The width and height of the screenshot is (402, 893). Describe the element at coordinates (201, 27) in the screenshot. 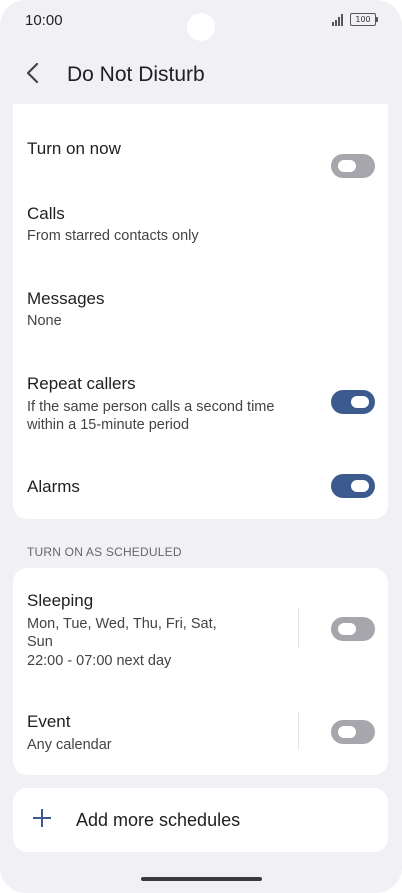

I see `front-camera` at that location.